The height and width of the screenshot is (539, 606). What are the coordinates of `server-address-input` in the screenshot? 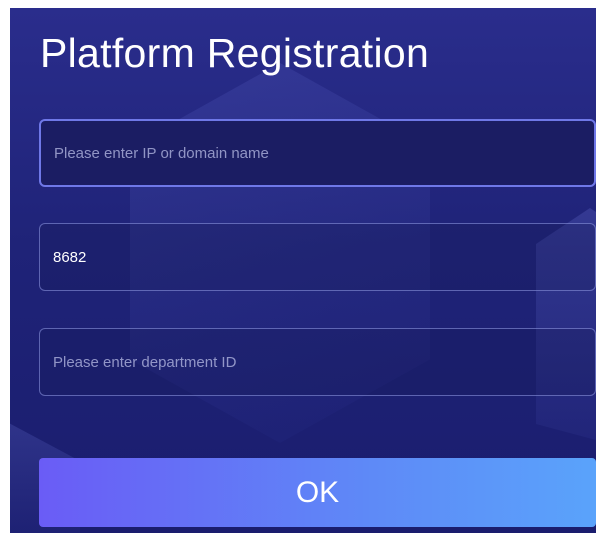 It's located at (317, 153).